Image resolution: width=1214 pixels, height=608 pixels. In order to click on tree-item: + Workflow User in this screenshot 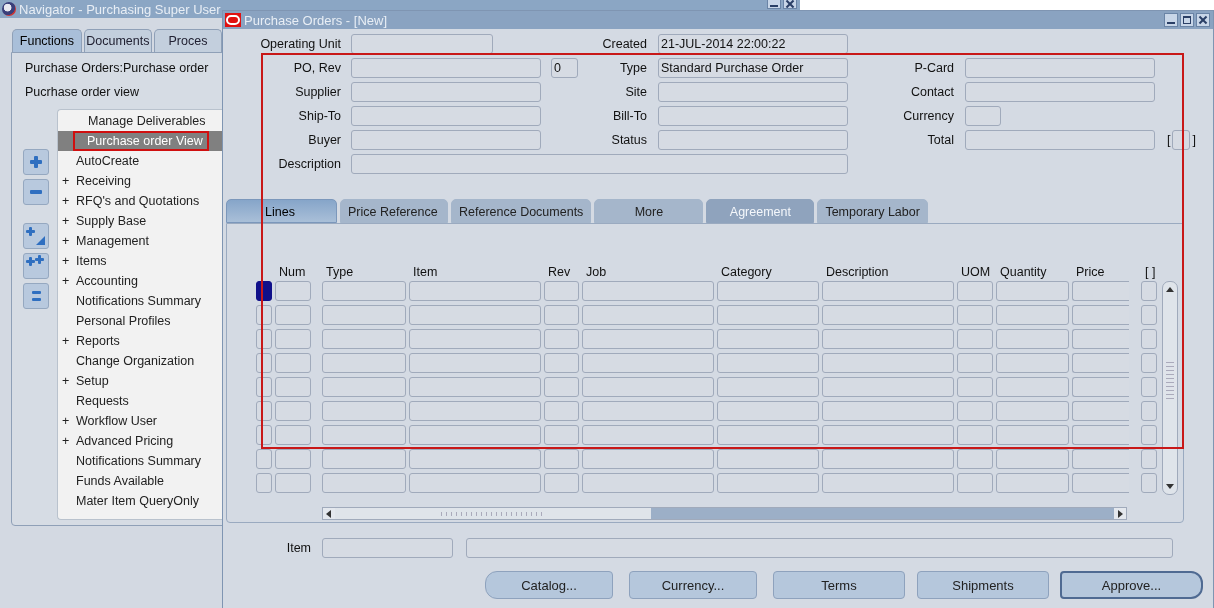, I will do `click(140, 421)`.